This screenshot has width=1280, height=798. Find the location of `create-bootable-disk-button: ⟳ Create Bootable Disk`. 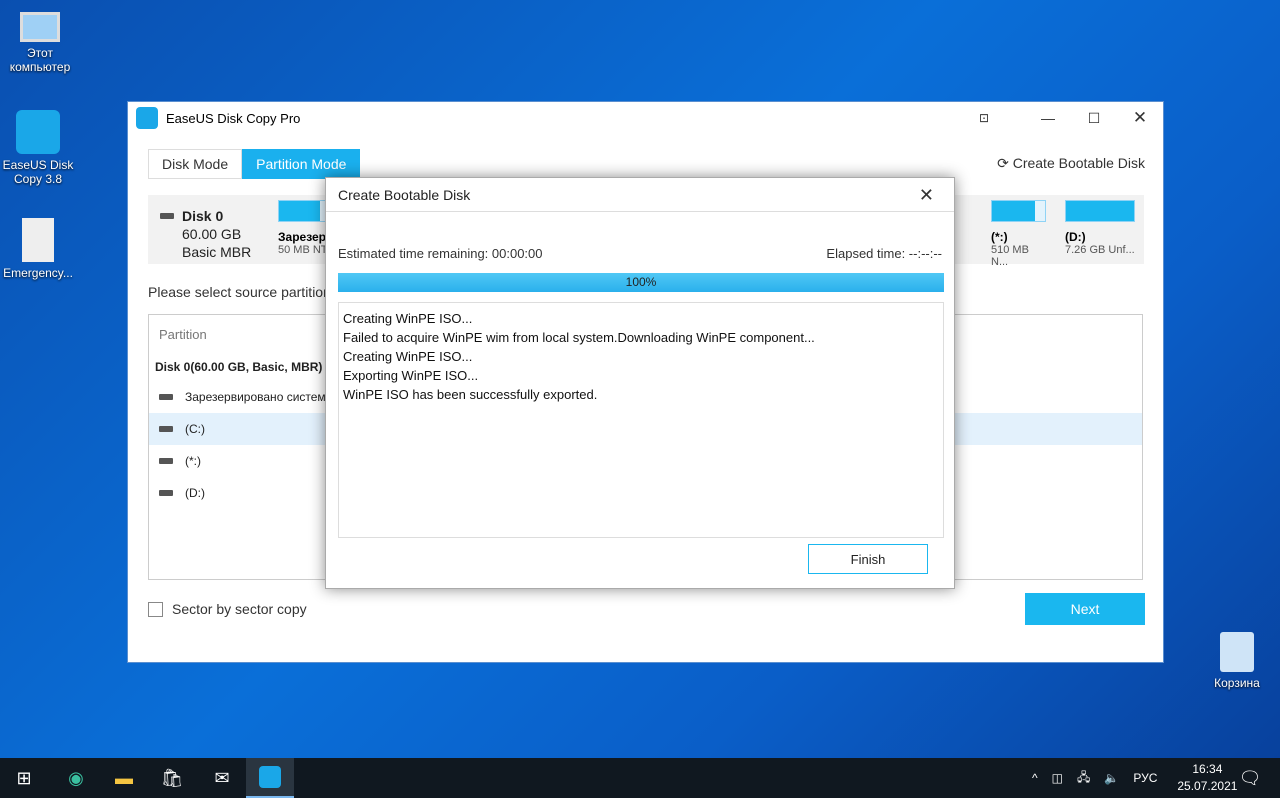

create-bootable-disk-button: ⟳ Create Bootable Disk is located at coordinates (1071, 163).